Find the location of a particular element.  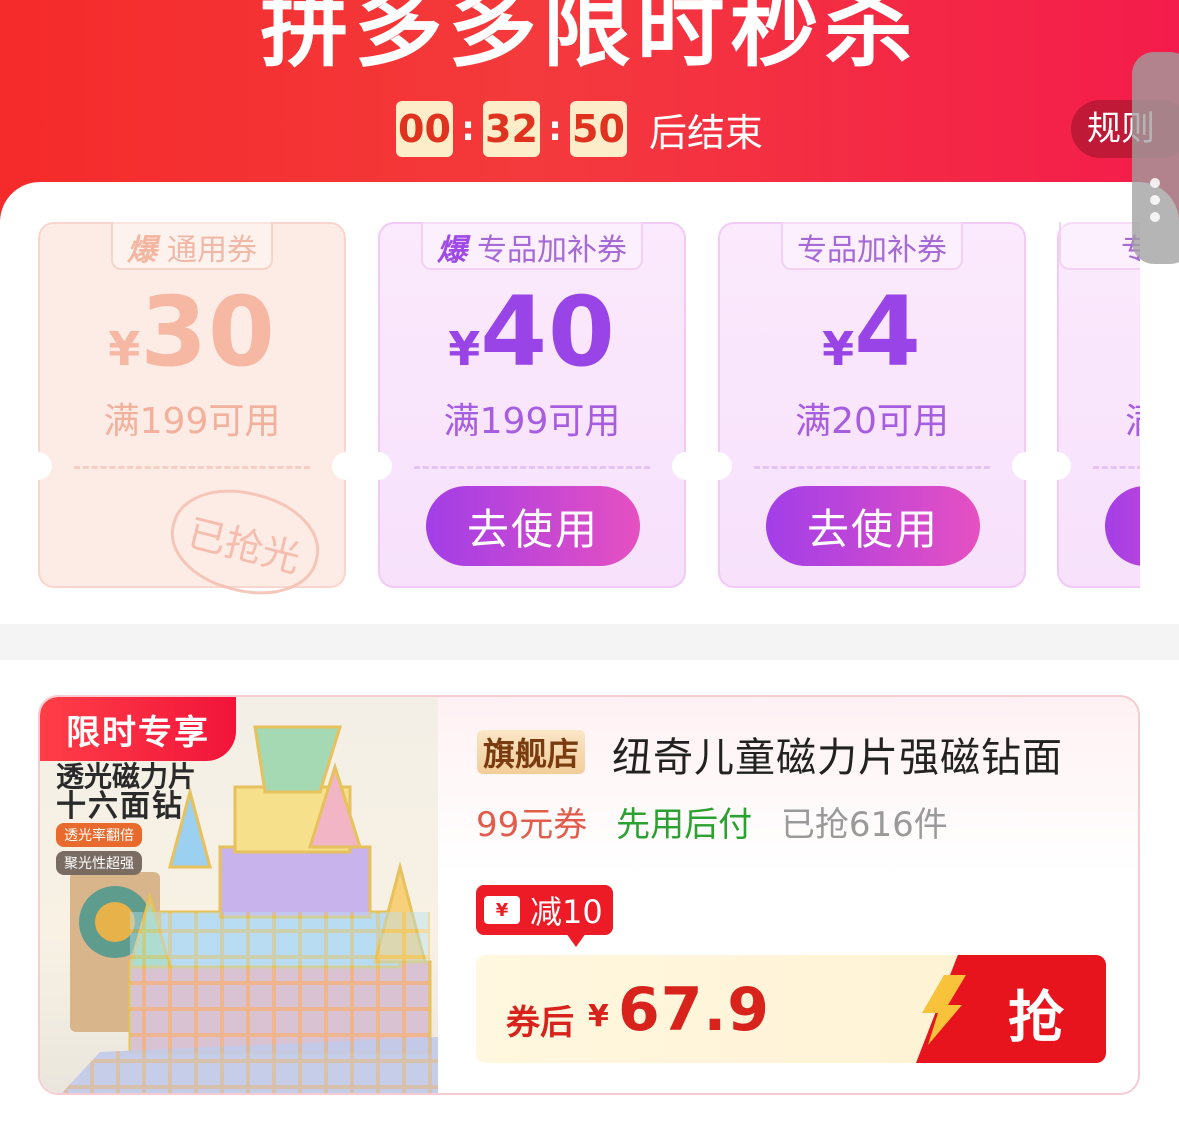

coupon-card-partial: 专 满 is located at coordinates (1091, 405).